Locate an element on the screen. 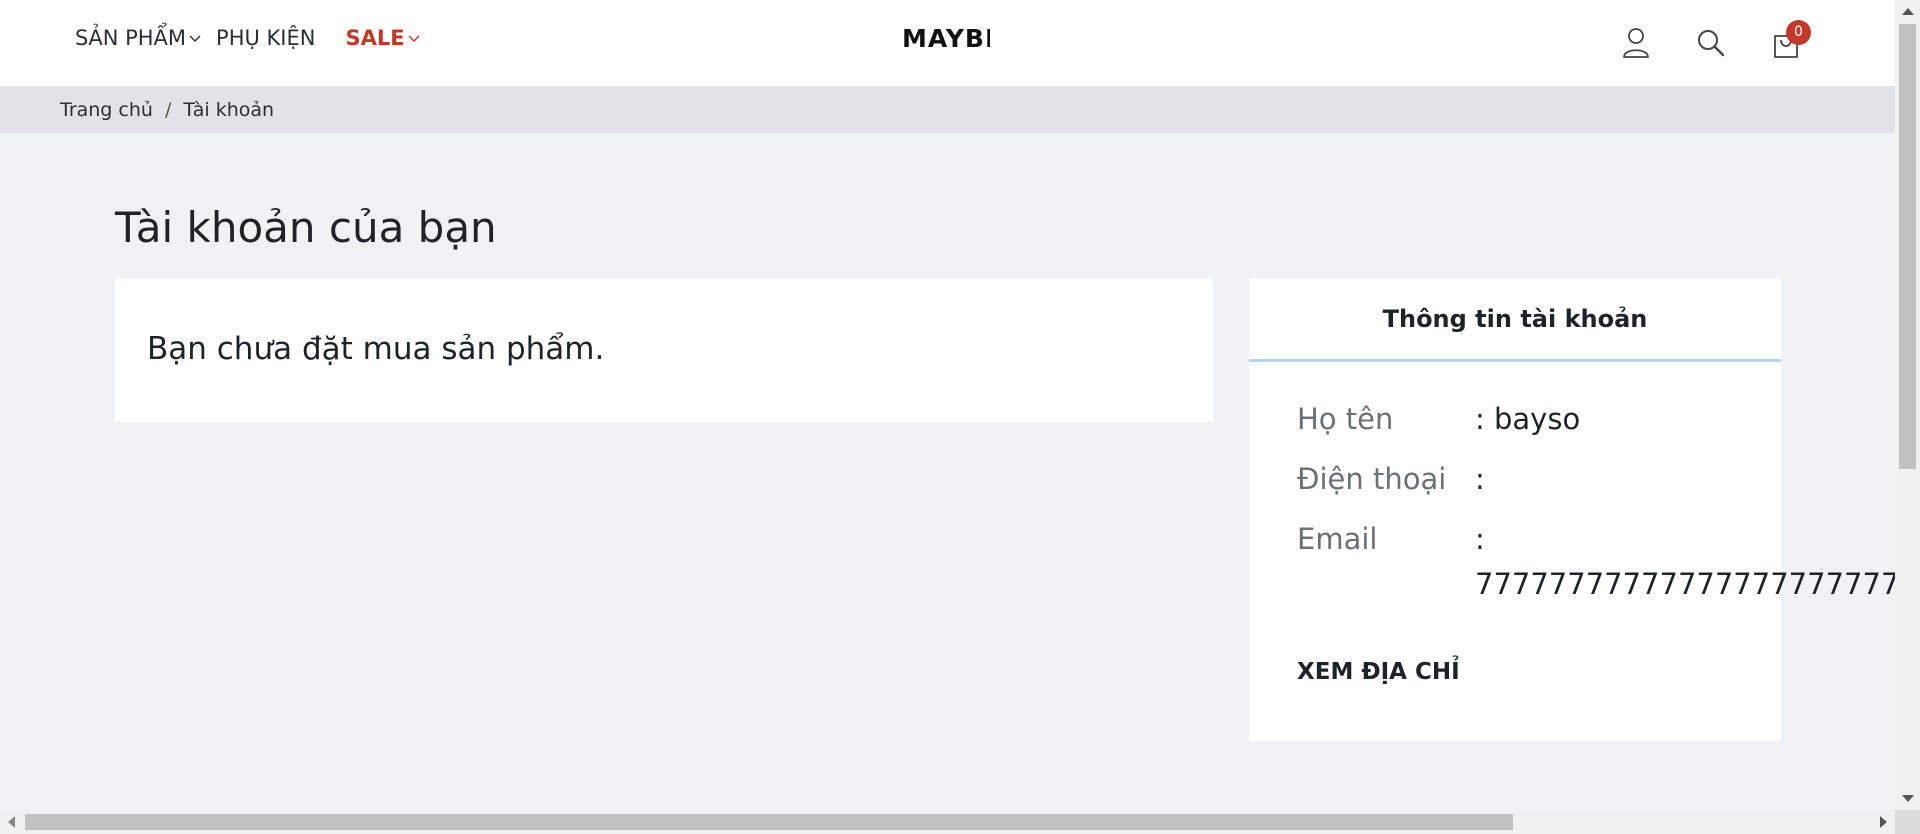 The height and width of the screenshot is (834, 1920). horizontal-scrollbar is located at coordinates (947, 822).